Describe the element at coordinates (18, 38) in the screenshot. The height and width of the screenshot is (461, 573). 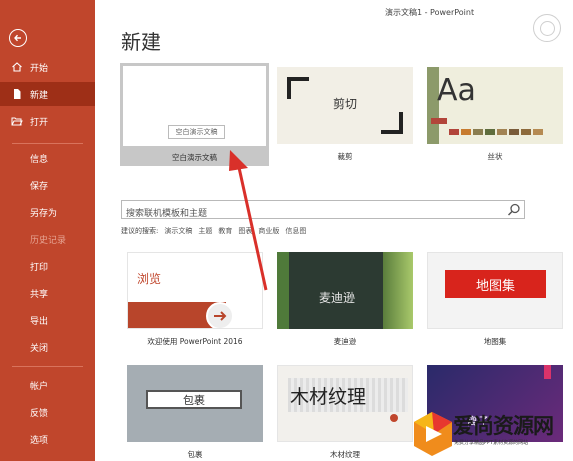
I see `back-arrow-icon` at that location.